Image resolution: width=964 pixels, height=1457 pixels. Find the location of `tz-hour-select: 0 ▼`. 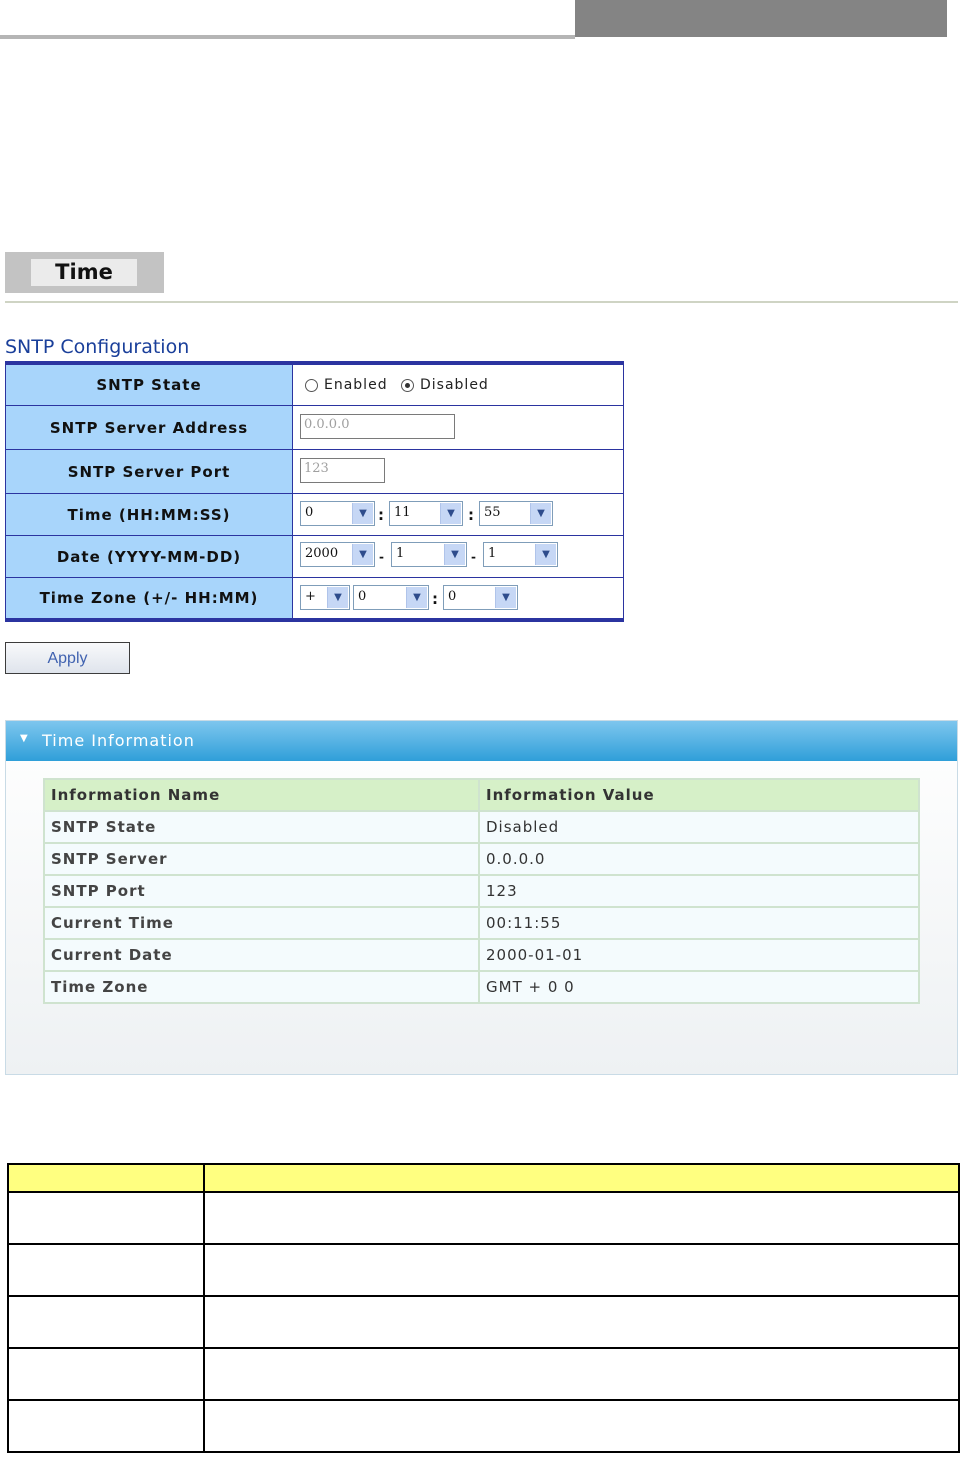

tz-hour-select: 0 ▼ is located at coordinates (391, 597).